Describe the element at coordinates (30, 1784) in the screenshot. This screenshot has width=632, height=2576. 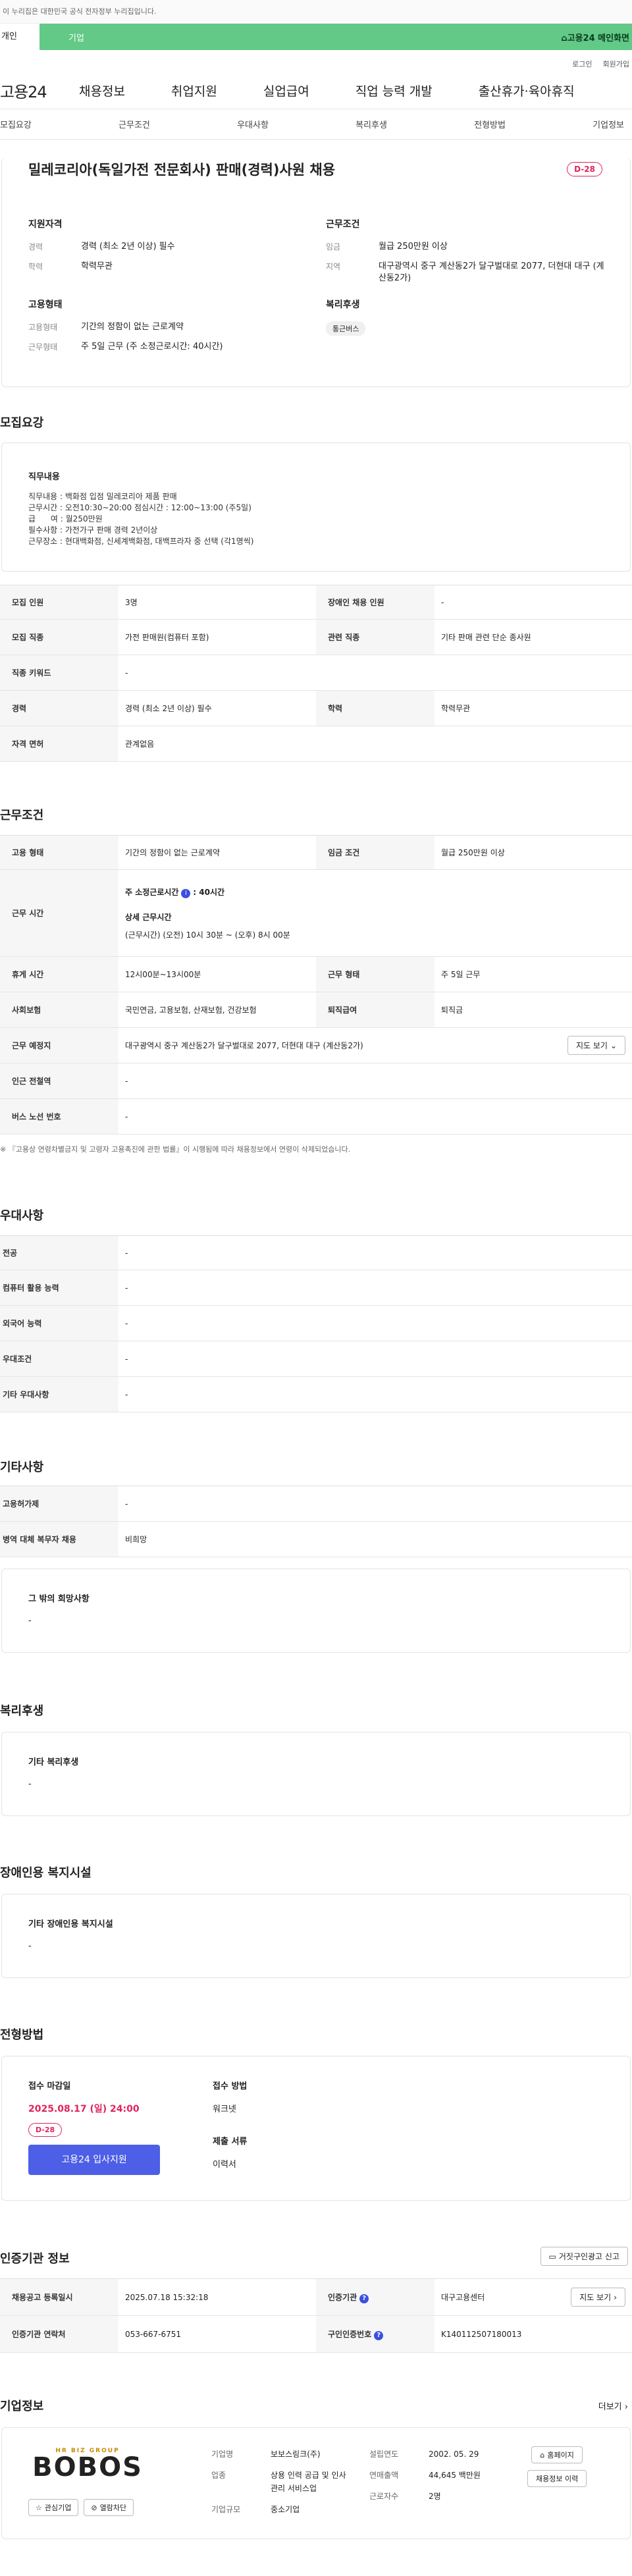
I see `welfare-box-value: -` at that location.